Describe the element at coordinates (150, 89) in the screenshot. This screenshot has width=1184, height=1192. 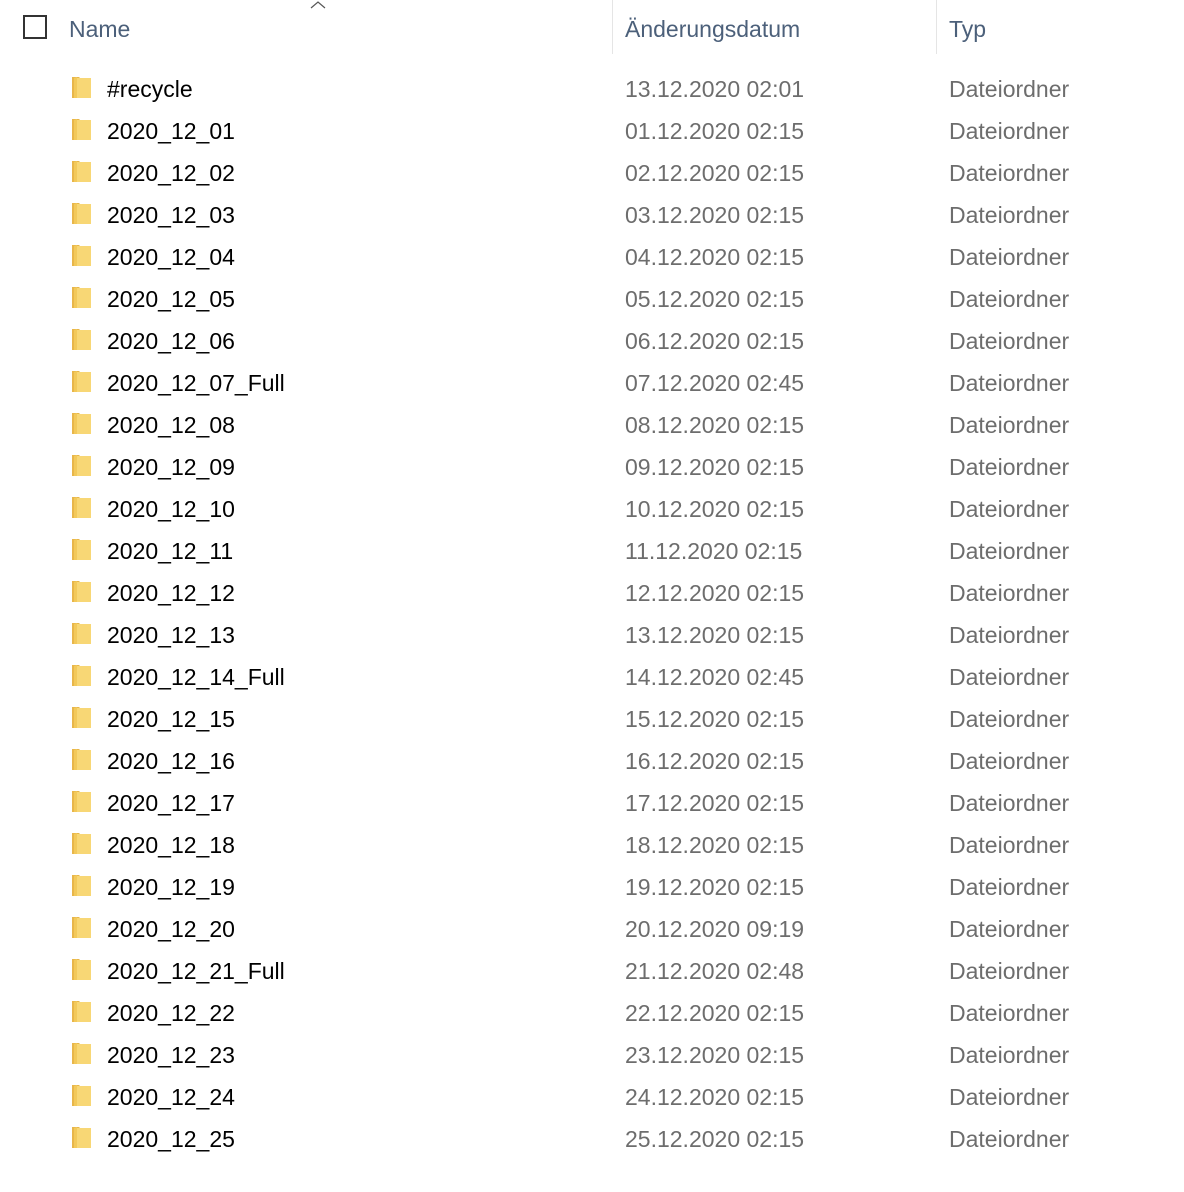
I see `file-name: #recycle` at that location.